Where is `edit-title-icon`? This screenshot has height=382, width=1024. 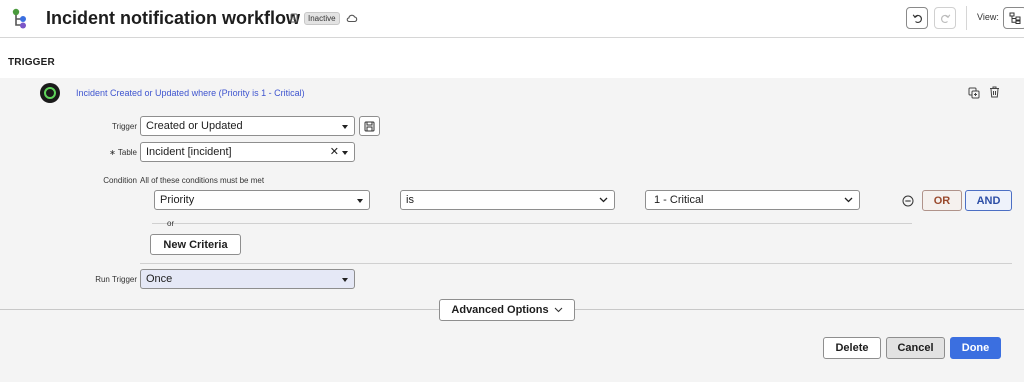
edit-title-icon is located at coordinates (294, 18).